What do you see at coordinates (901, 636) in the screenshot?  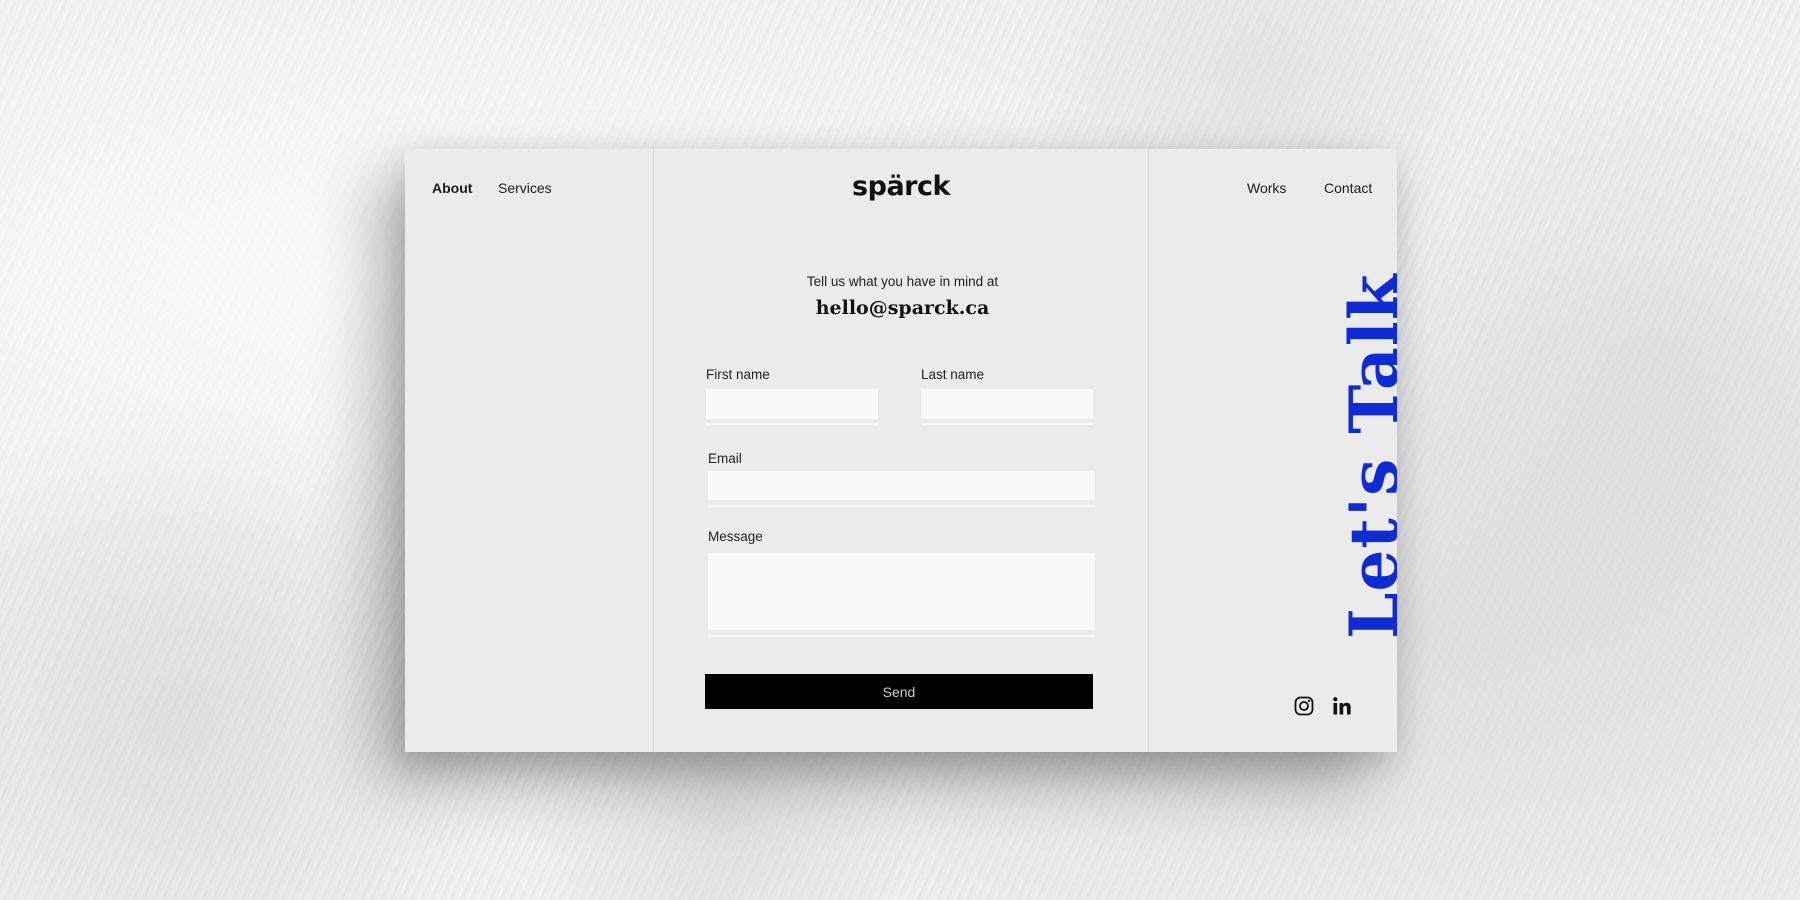 I see `message-underline` at bounding box center [901, 636].